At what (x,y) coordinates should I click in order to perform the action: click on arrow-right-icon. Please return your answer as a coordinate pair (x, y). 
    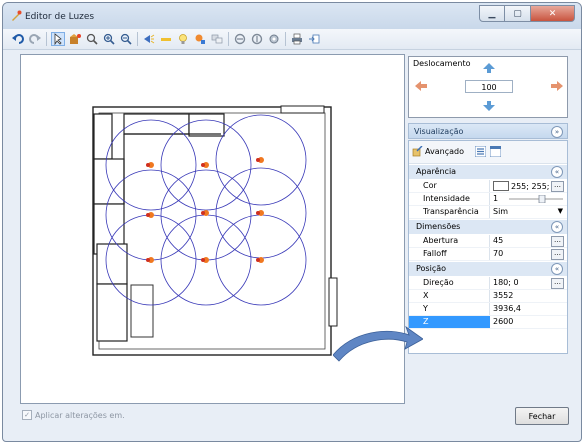
    Looking at the image, I should click on (557, 86).